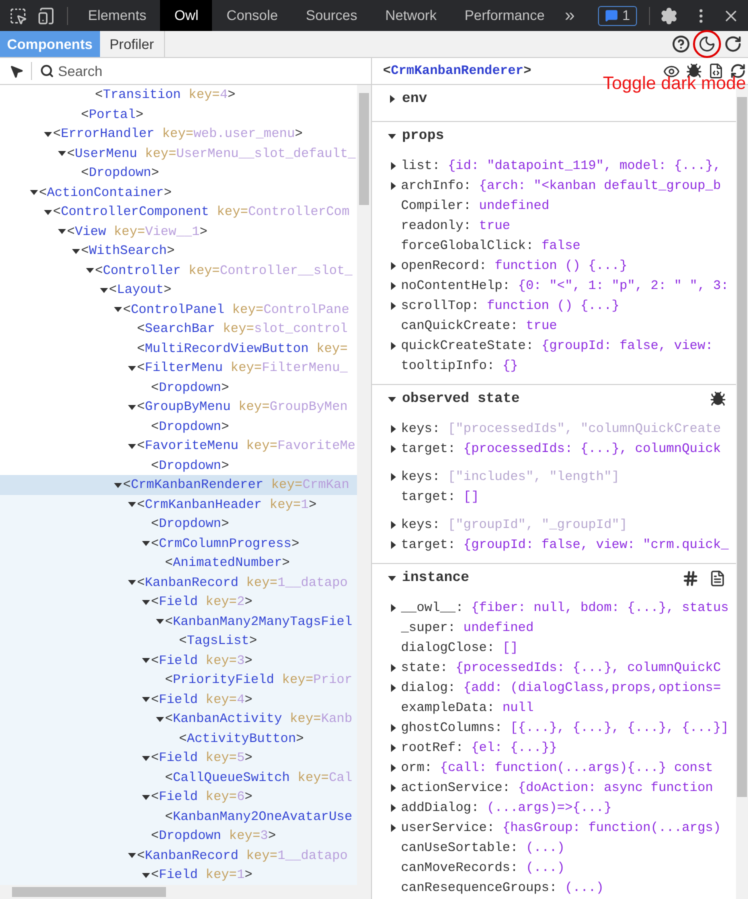 The image size is (748, 899). I want to click on tree-node: <FilterMenu key=FilterMenu_, so click(242, 368).